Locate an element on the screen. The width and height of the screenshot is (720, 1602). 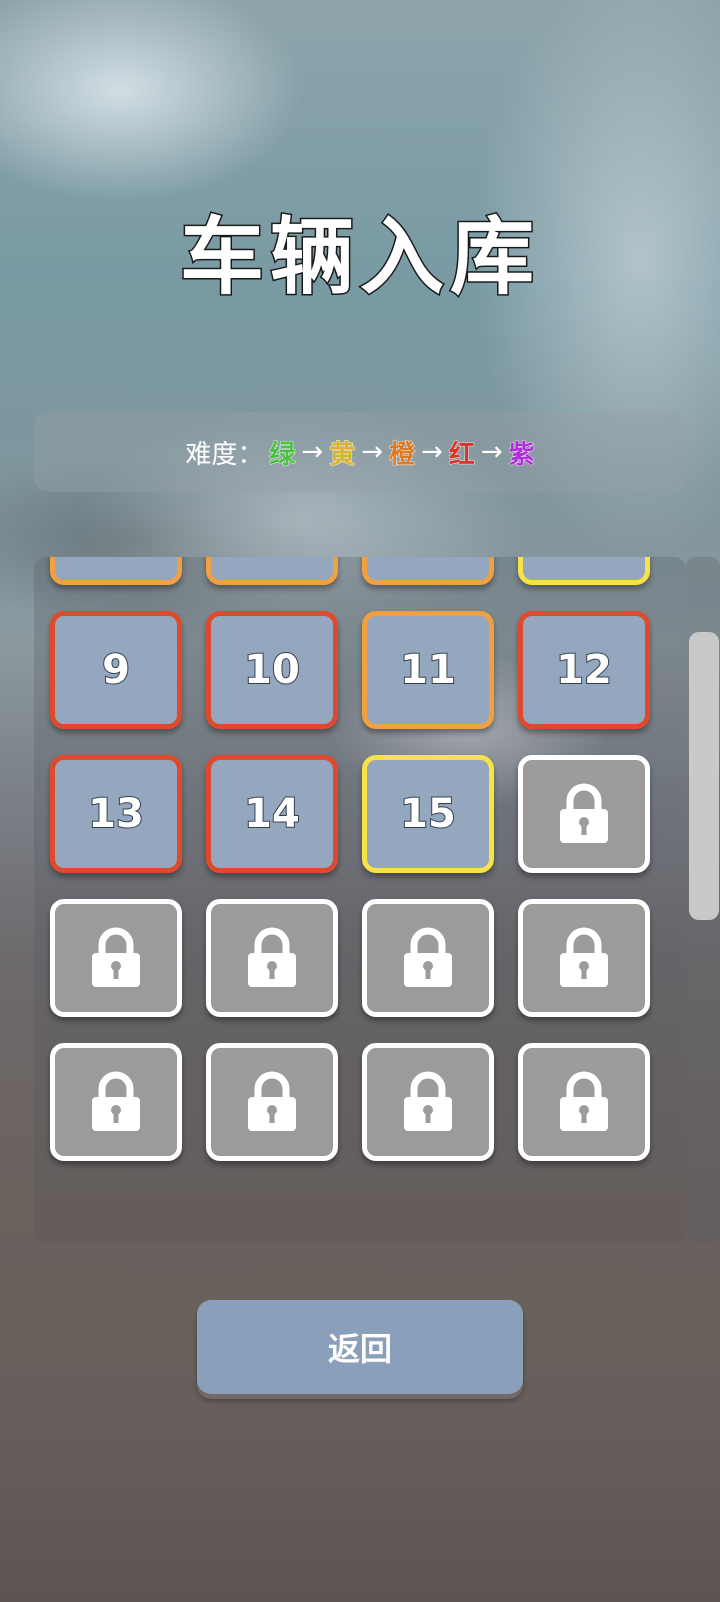
level-tile-13: 13 is located at coordinates (116, 814).